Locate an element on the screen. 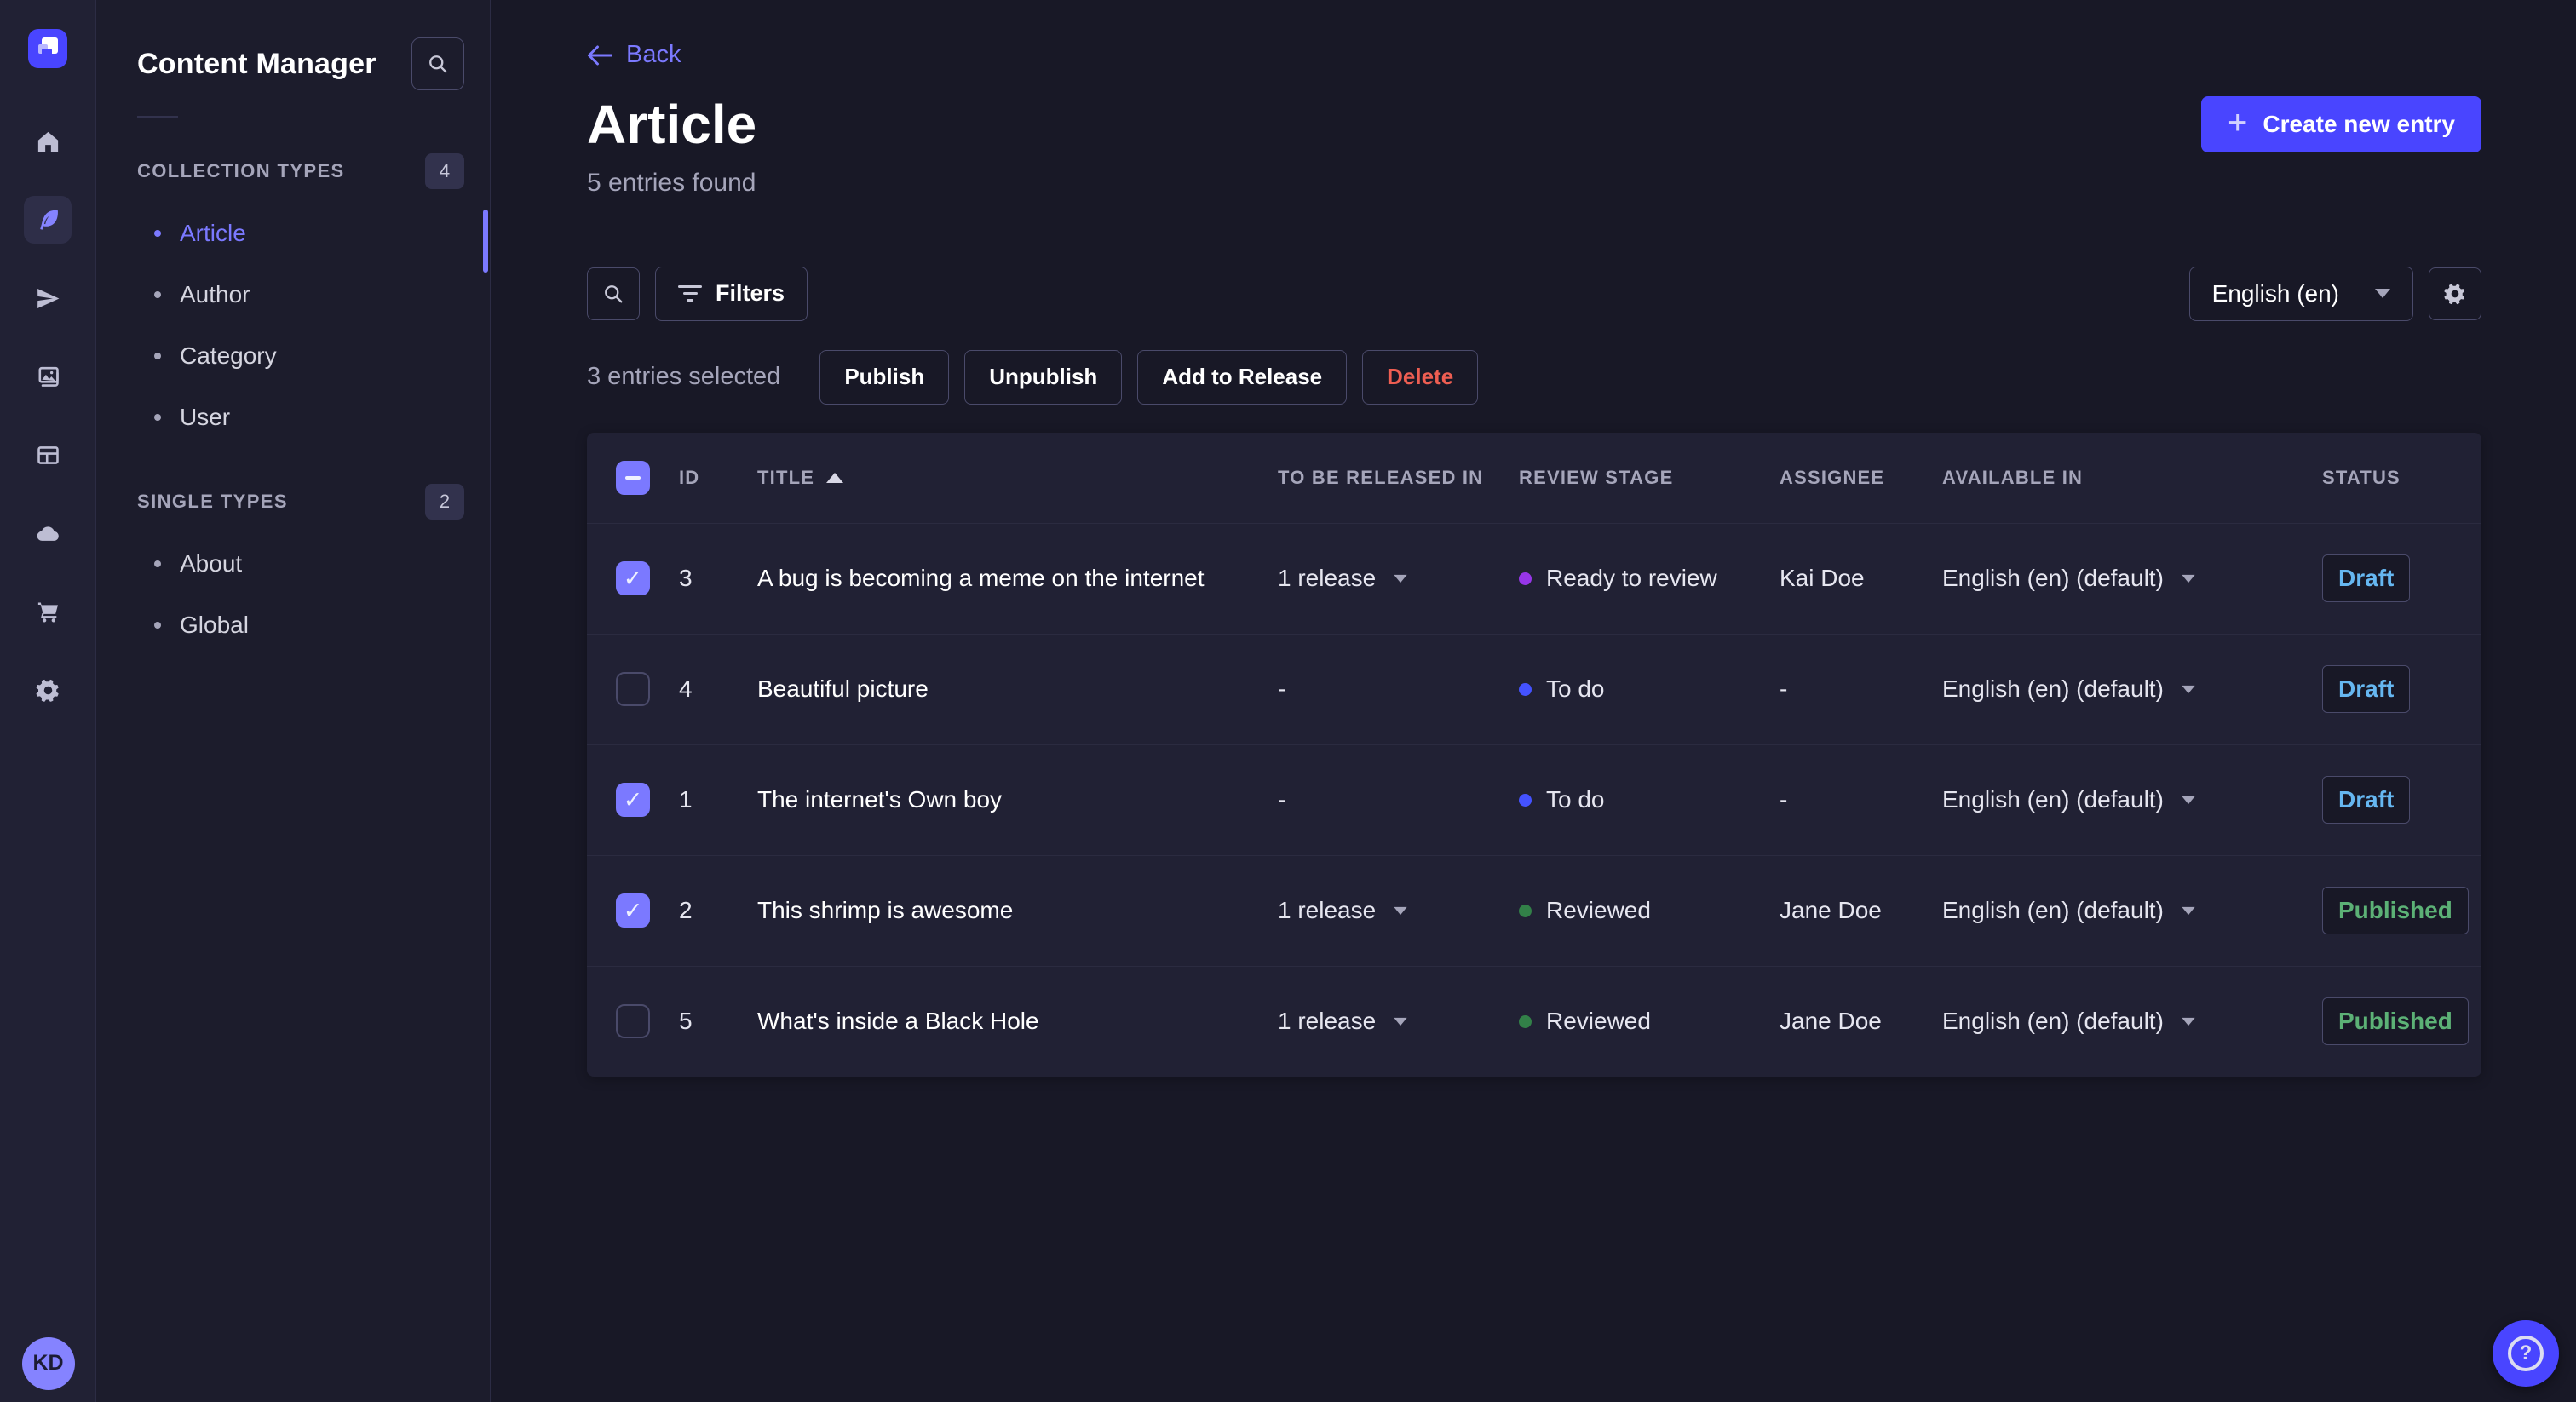 The image size is (2576, 1402). question-mark-icon: ? is located at coordinates (2526, 1353).